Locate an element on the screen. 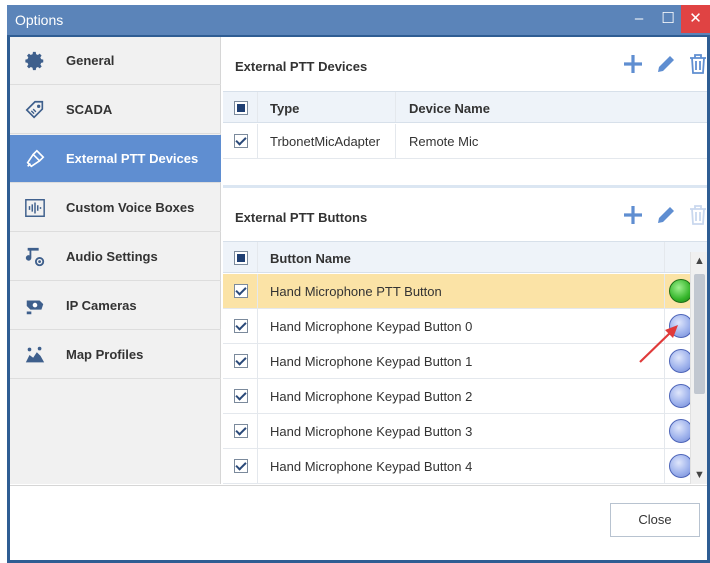 The height and width of the screenshot is (563, 710). sidebar-item-external-ptt-devices: External PTT Devices is located at coordinates (115, 159).